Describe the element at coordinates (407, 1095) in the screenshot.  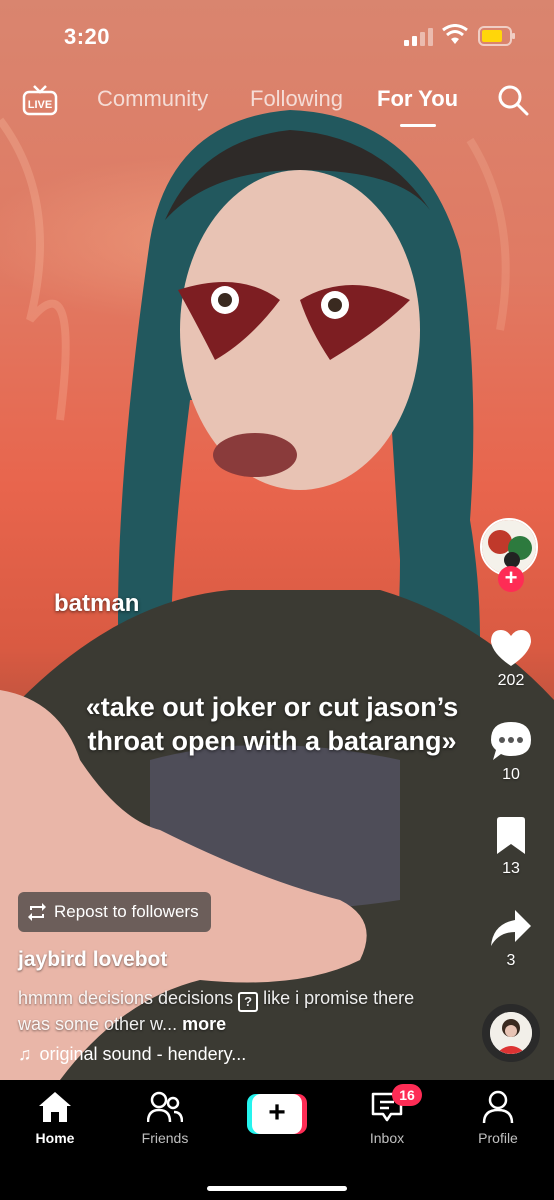
I see `inbox-badge: 16` at that location.